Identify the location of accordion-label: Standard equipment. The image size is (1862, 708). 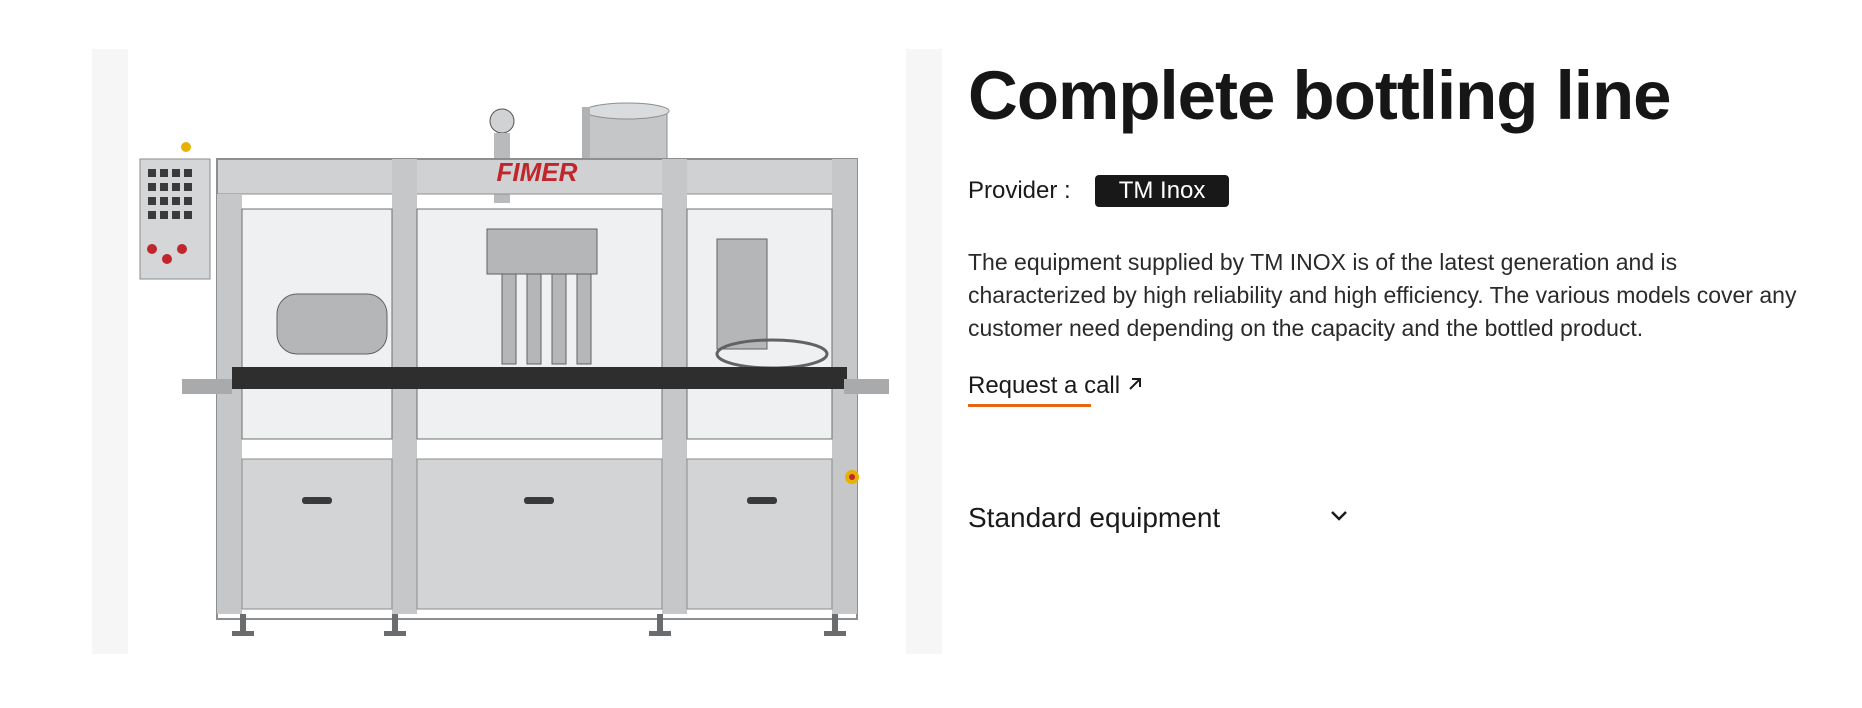
(1094, 517).